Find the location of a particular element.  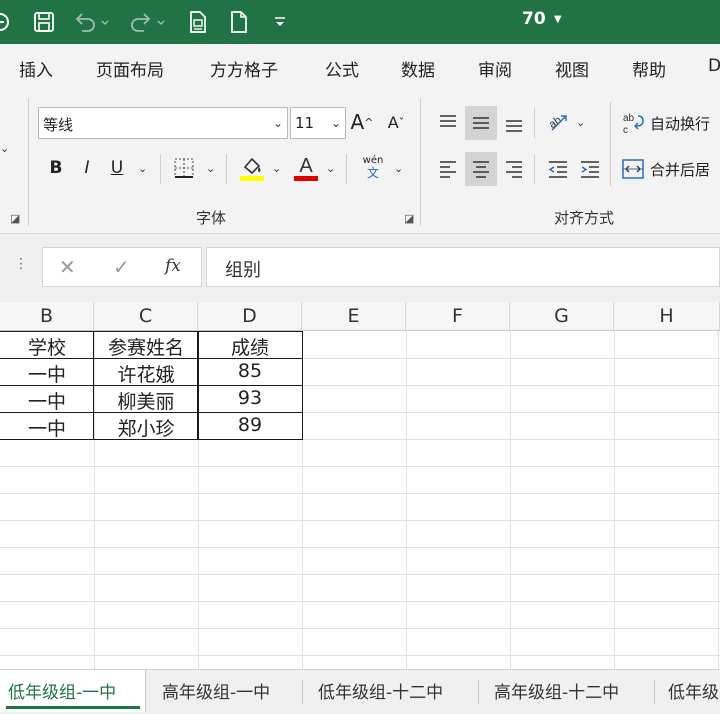

wrap-text-label: 自动换行 is located at coordinates (680, 123).